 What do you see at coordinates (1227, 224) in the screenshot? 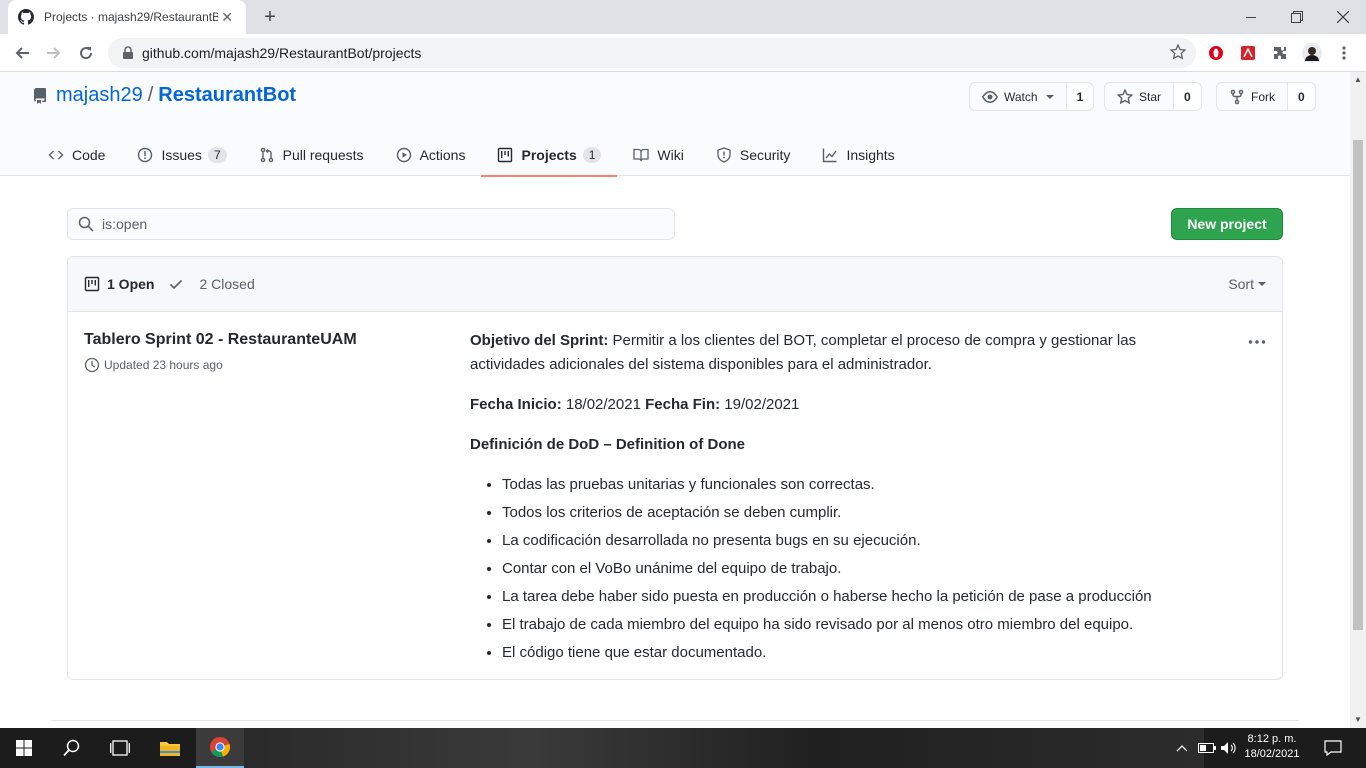
I see `new-project-button: New project` at bounding box center [1227, 224].